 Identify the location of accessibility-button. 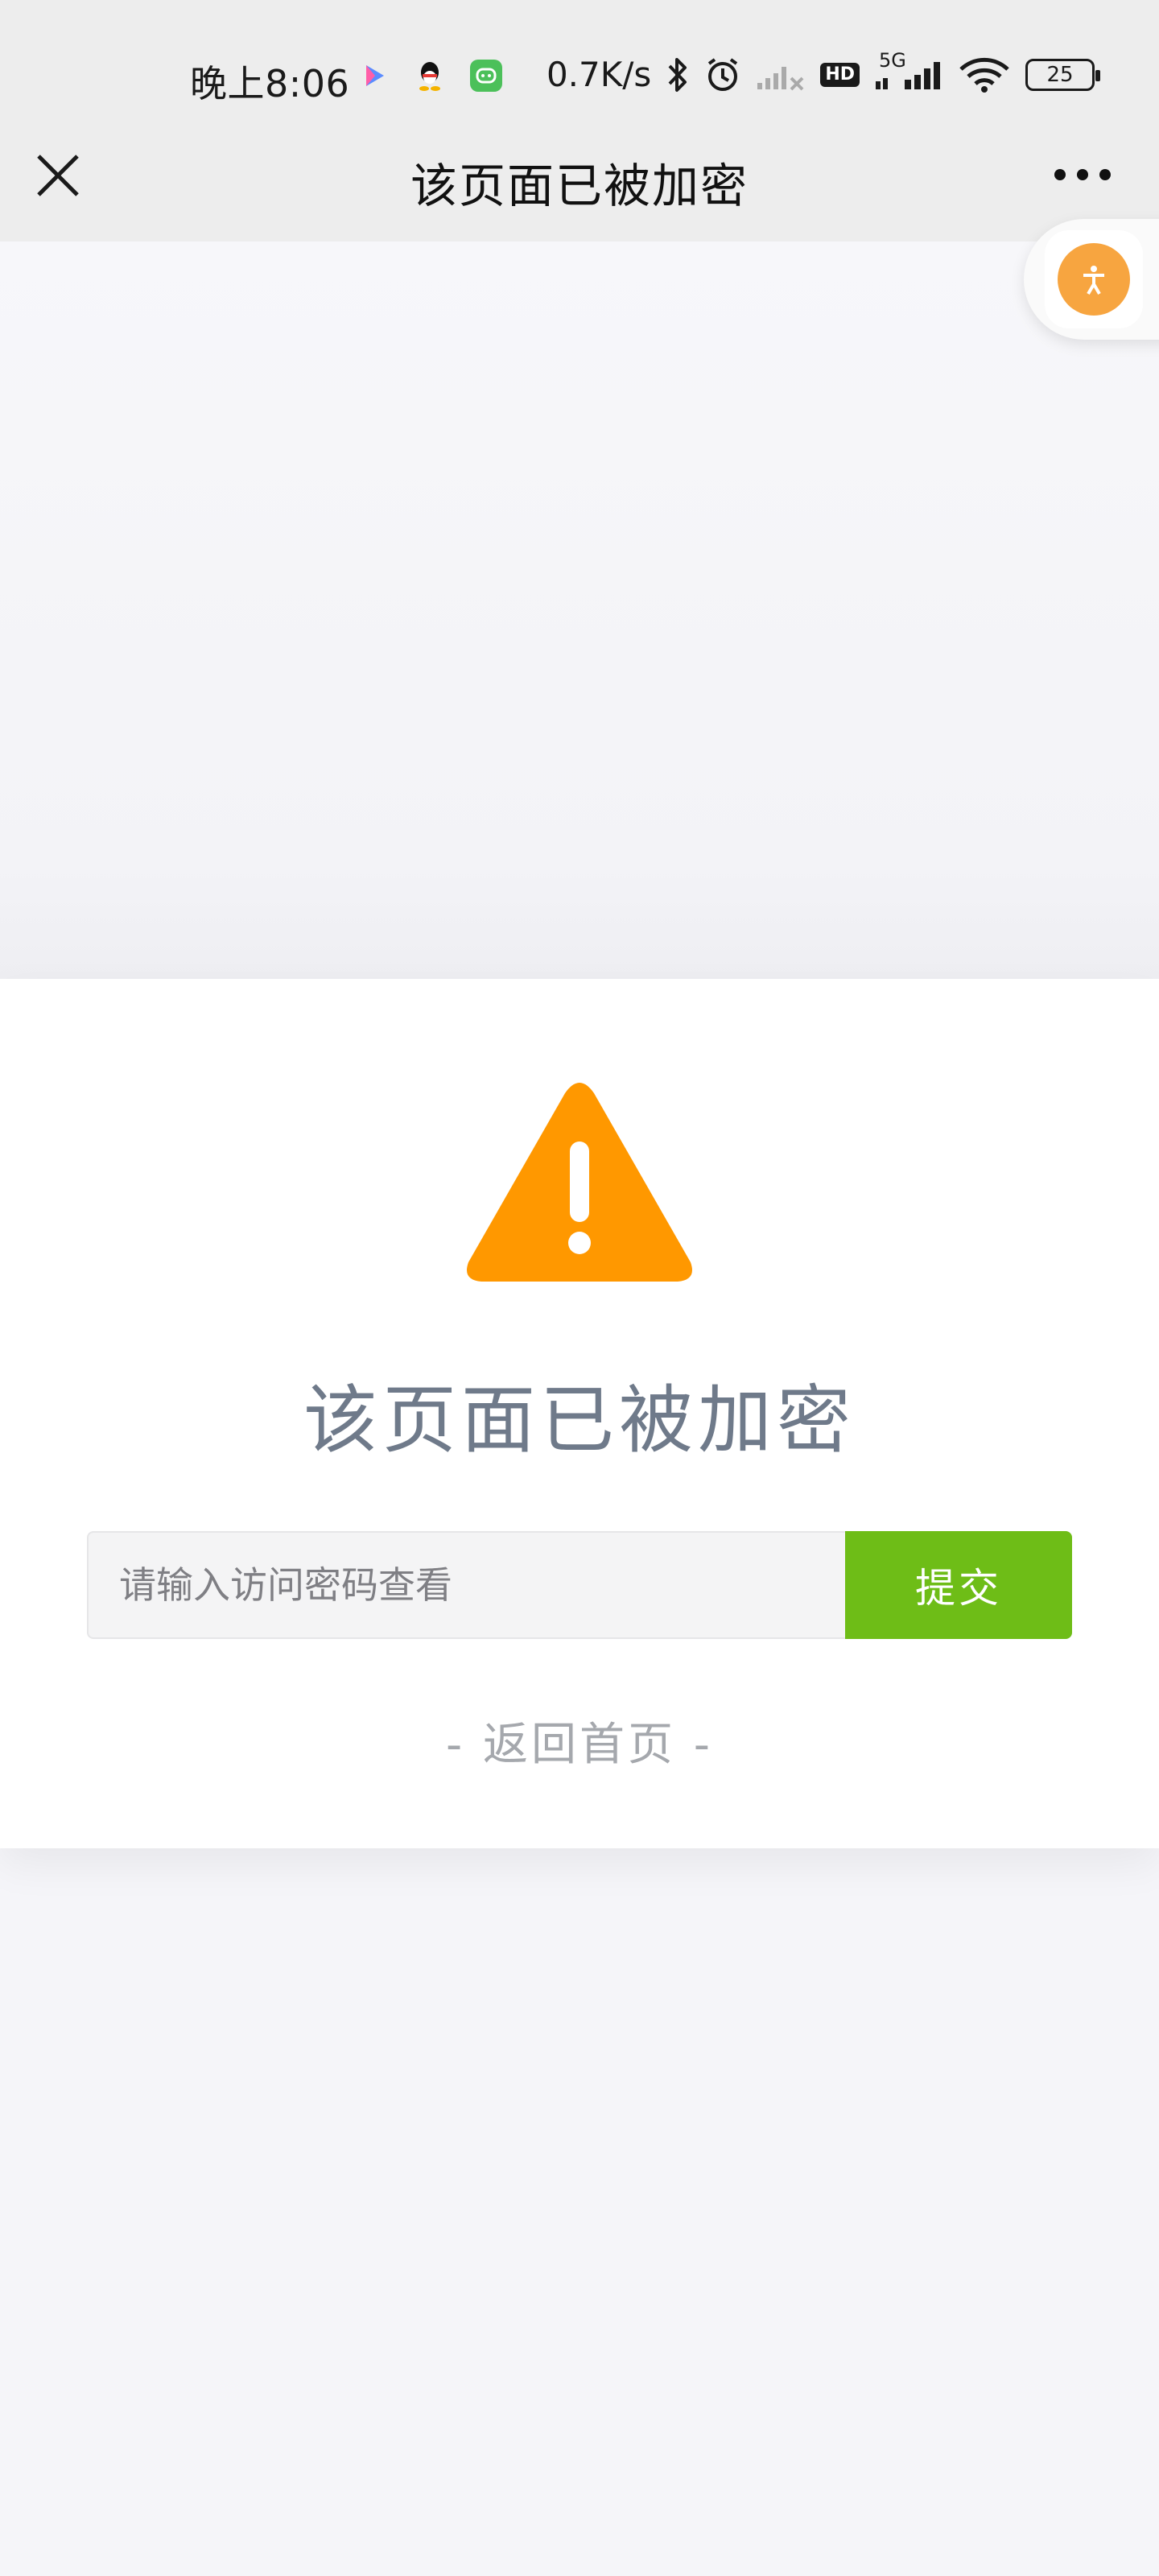
(1091, 279).